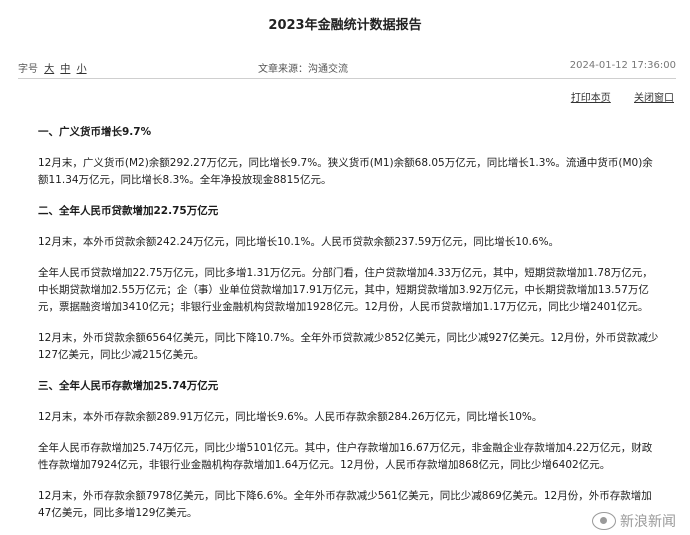 Image resolution: width=690 pixels, height=535 pixels. Describe the element at coordinates (49, 69) in the screenshot. I see `font-size-large-button: 大` at that location.